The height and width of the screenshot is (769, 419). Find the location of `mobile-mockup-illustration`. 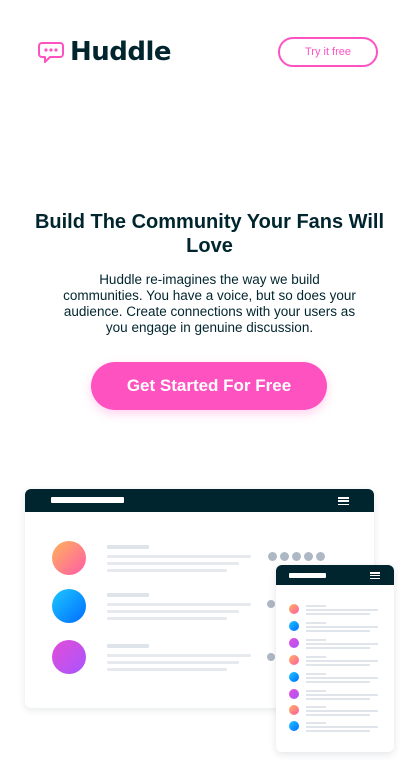

mobile-mockup-illustration is located at coordinates (335, 658).